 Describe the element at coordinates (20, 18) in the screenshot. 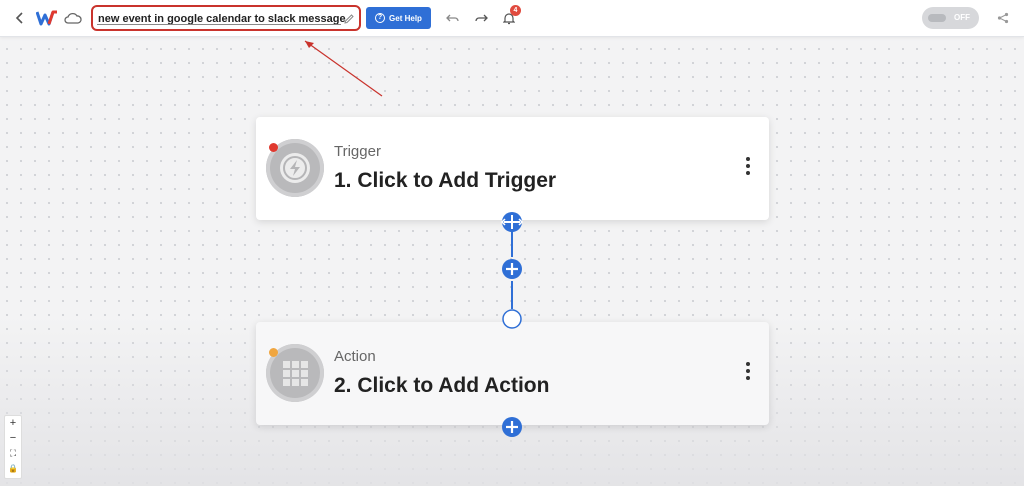

I see `back-arrow-icon` at that location.